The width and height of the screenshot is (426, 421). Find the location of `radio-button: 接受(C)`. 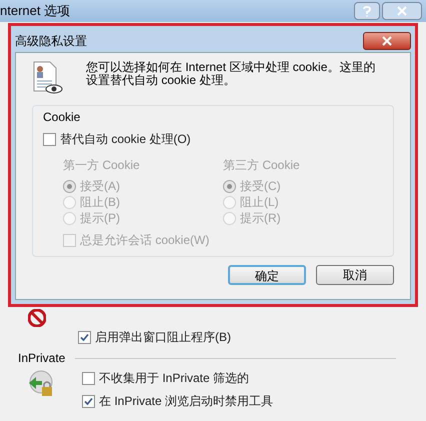

radio-button: 接受(C) is located at coordinates (273, 186).